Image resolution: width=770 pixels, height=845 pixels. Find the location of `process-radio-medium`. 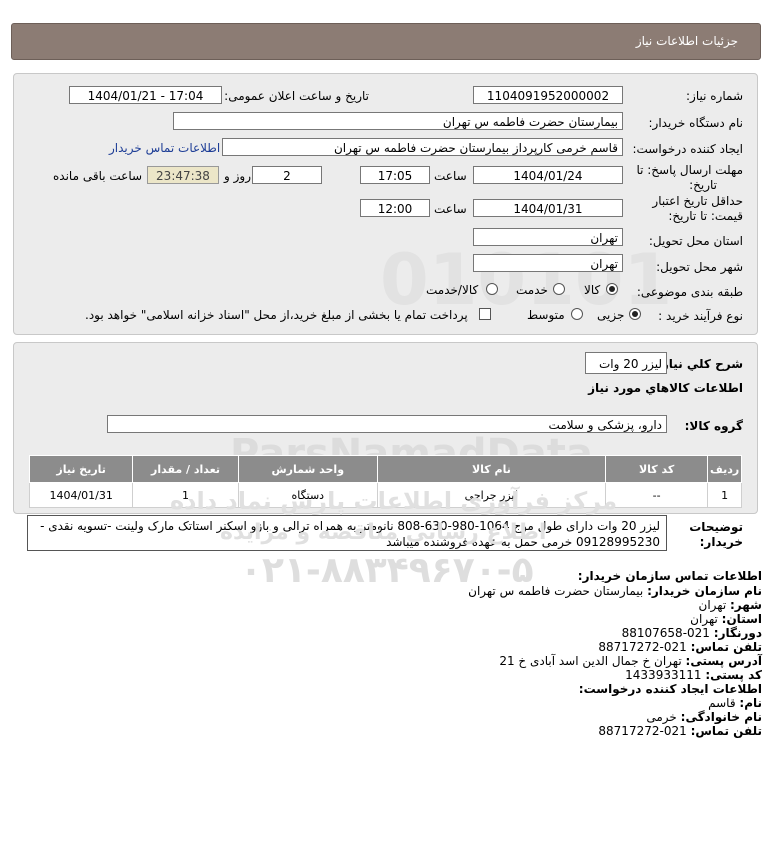

process-radio-medium is located at coordinates (577, 314).